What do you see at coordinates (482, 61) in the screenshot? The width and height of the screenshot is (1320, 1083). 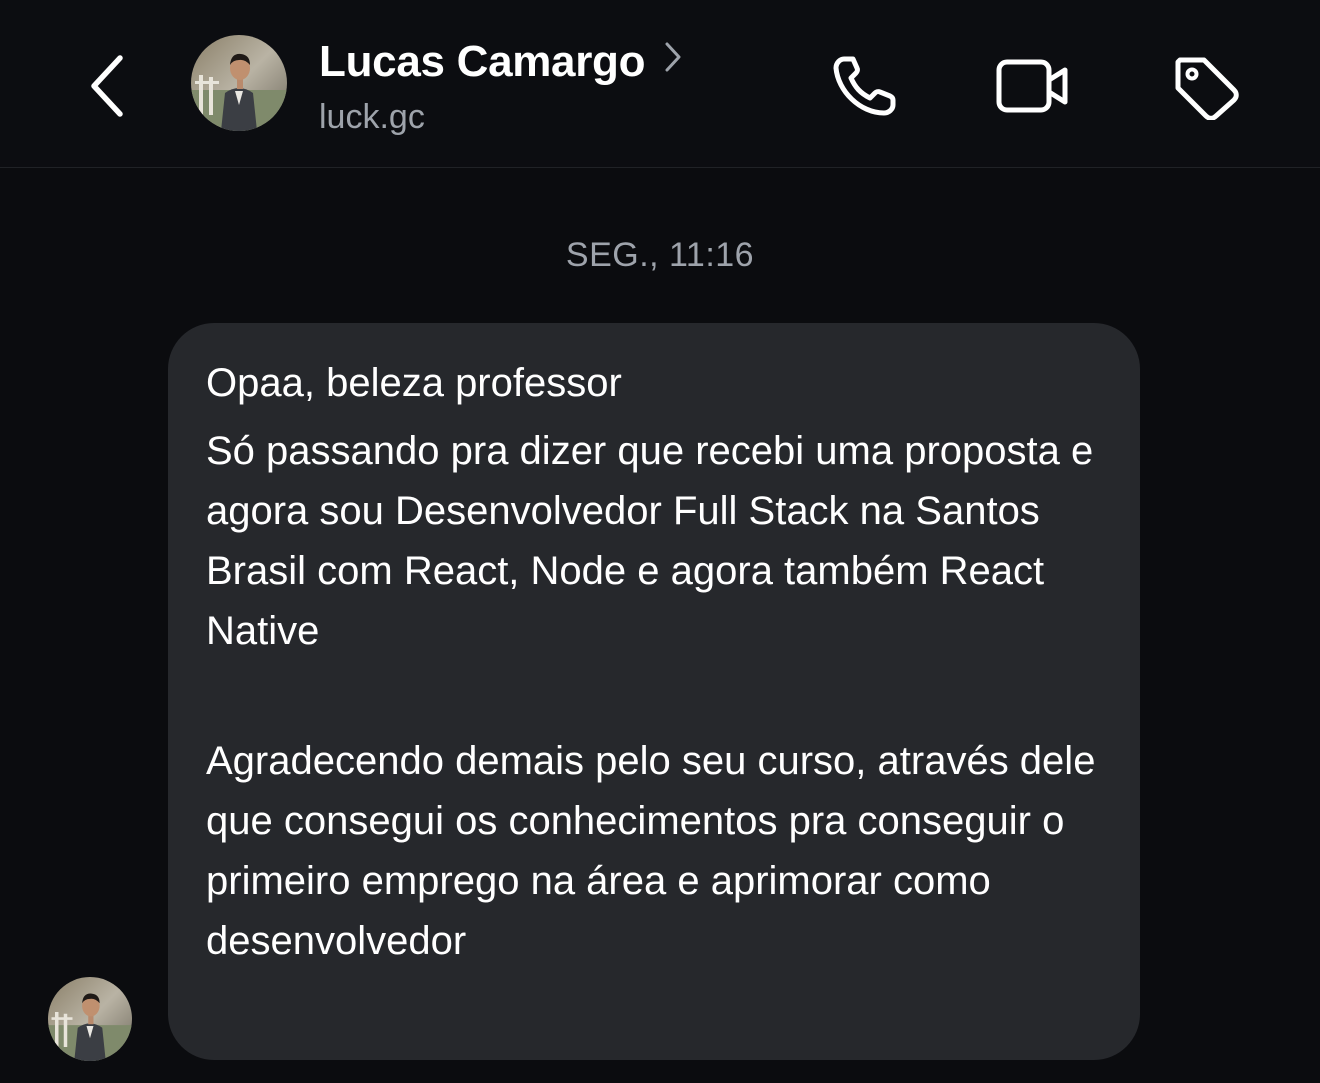 I see `contact-name: Lucas Camargo` at bounding box center [482, 61].